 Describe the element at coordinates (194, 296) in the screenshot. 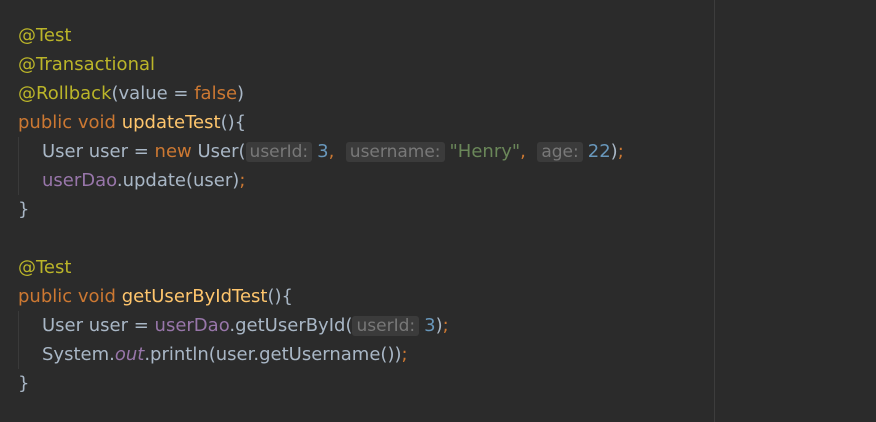

I see `code-token: getUserByIdTest` at that location.